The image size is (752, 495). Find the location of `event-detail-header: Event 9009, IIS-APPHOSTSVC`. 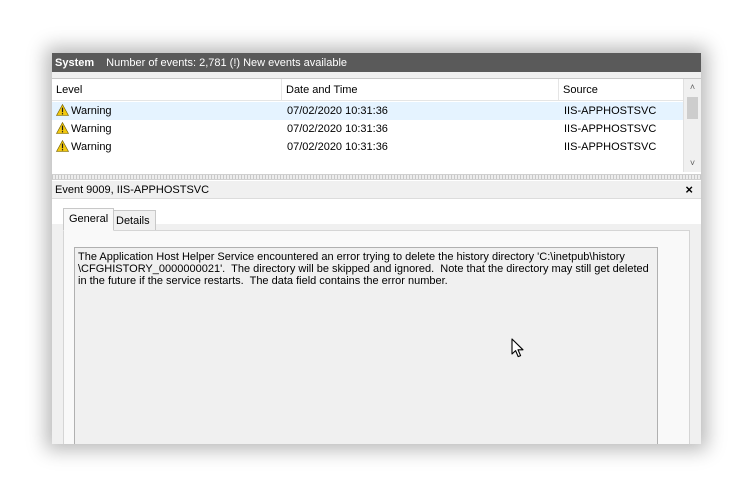

event-detail-header: Event 9009, IIS-APPHOSTSVC is located at coordinates (376, 190).